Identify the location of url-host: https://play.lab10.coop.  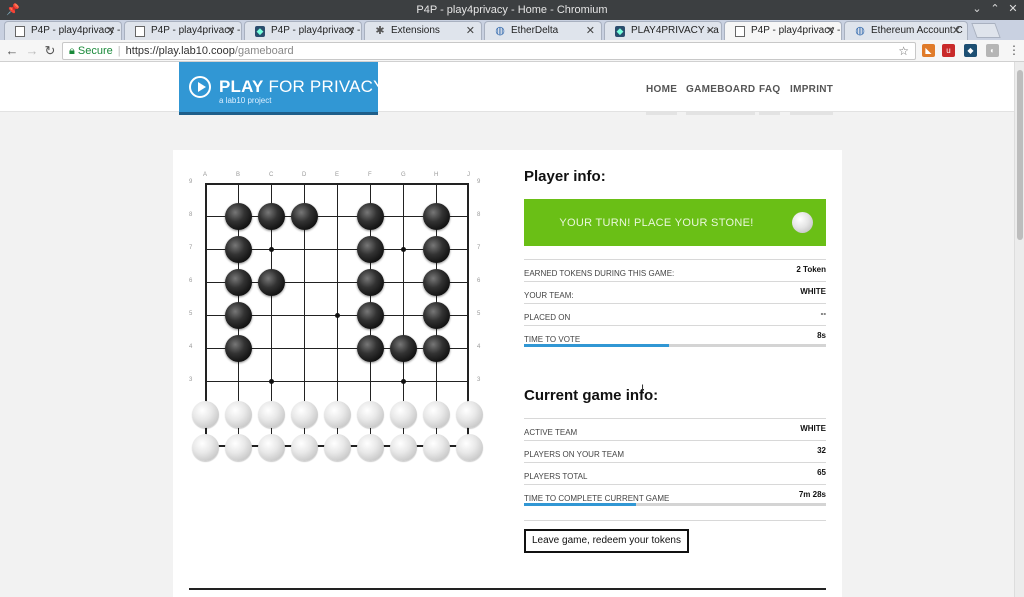
(180, 51).